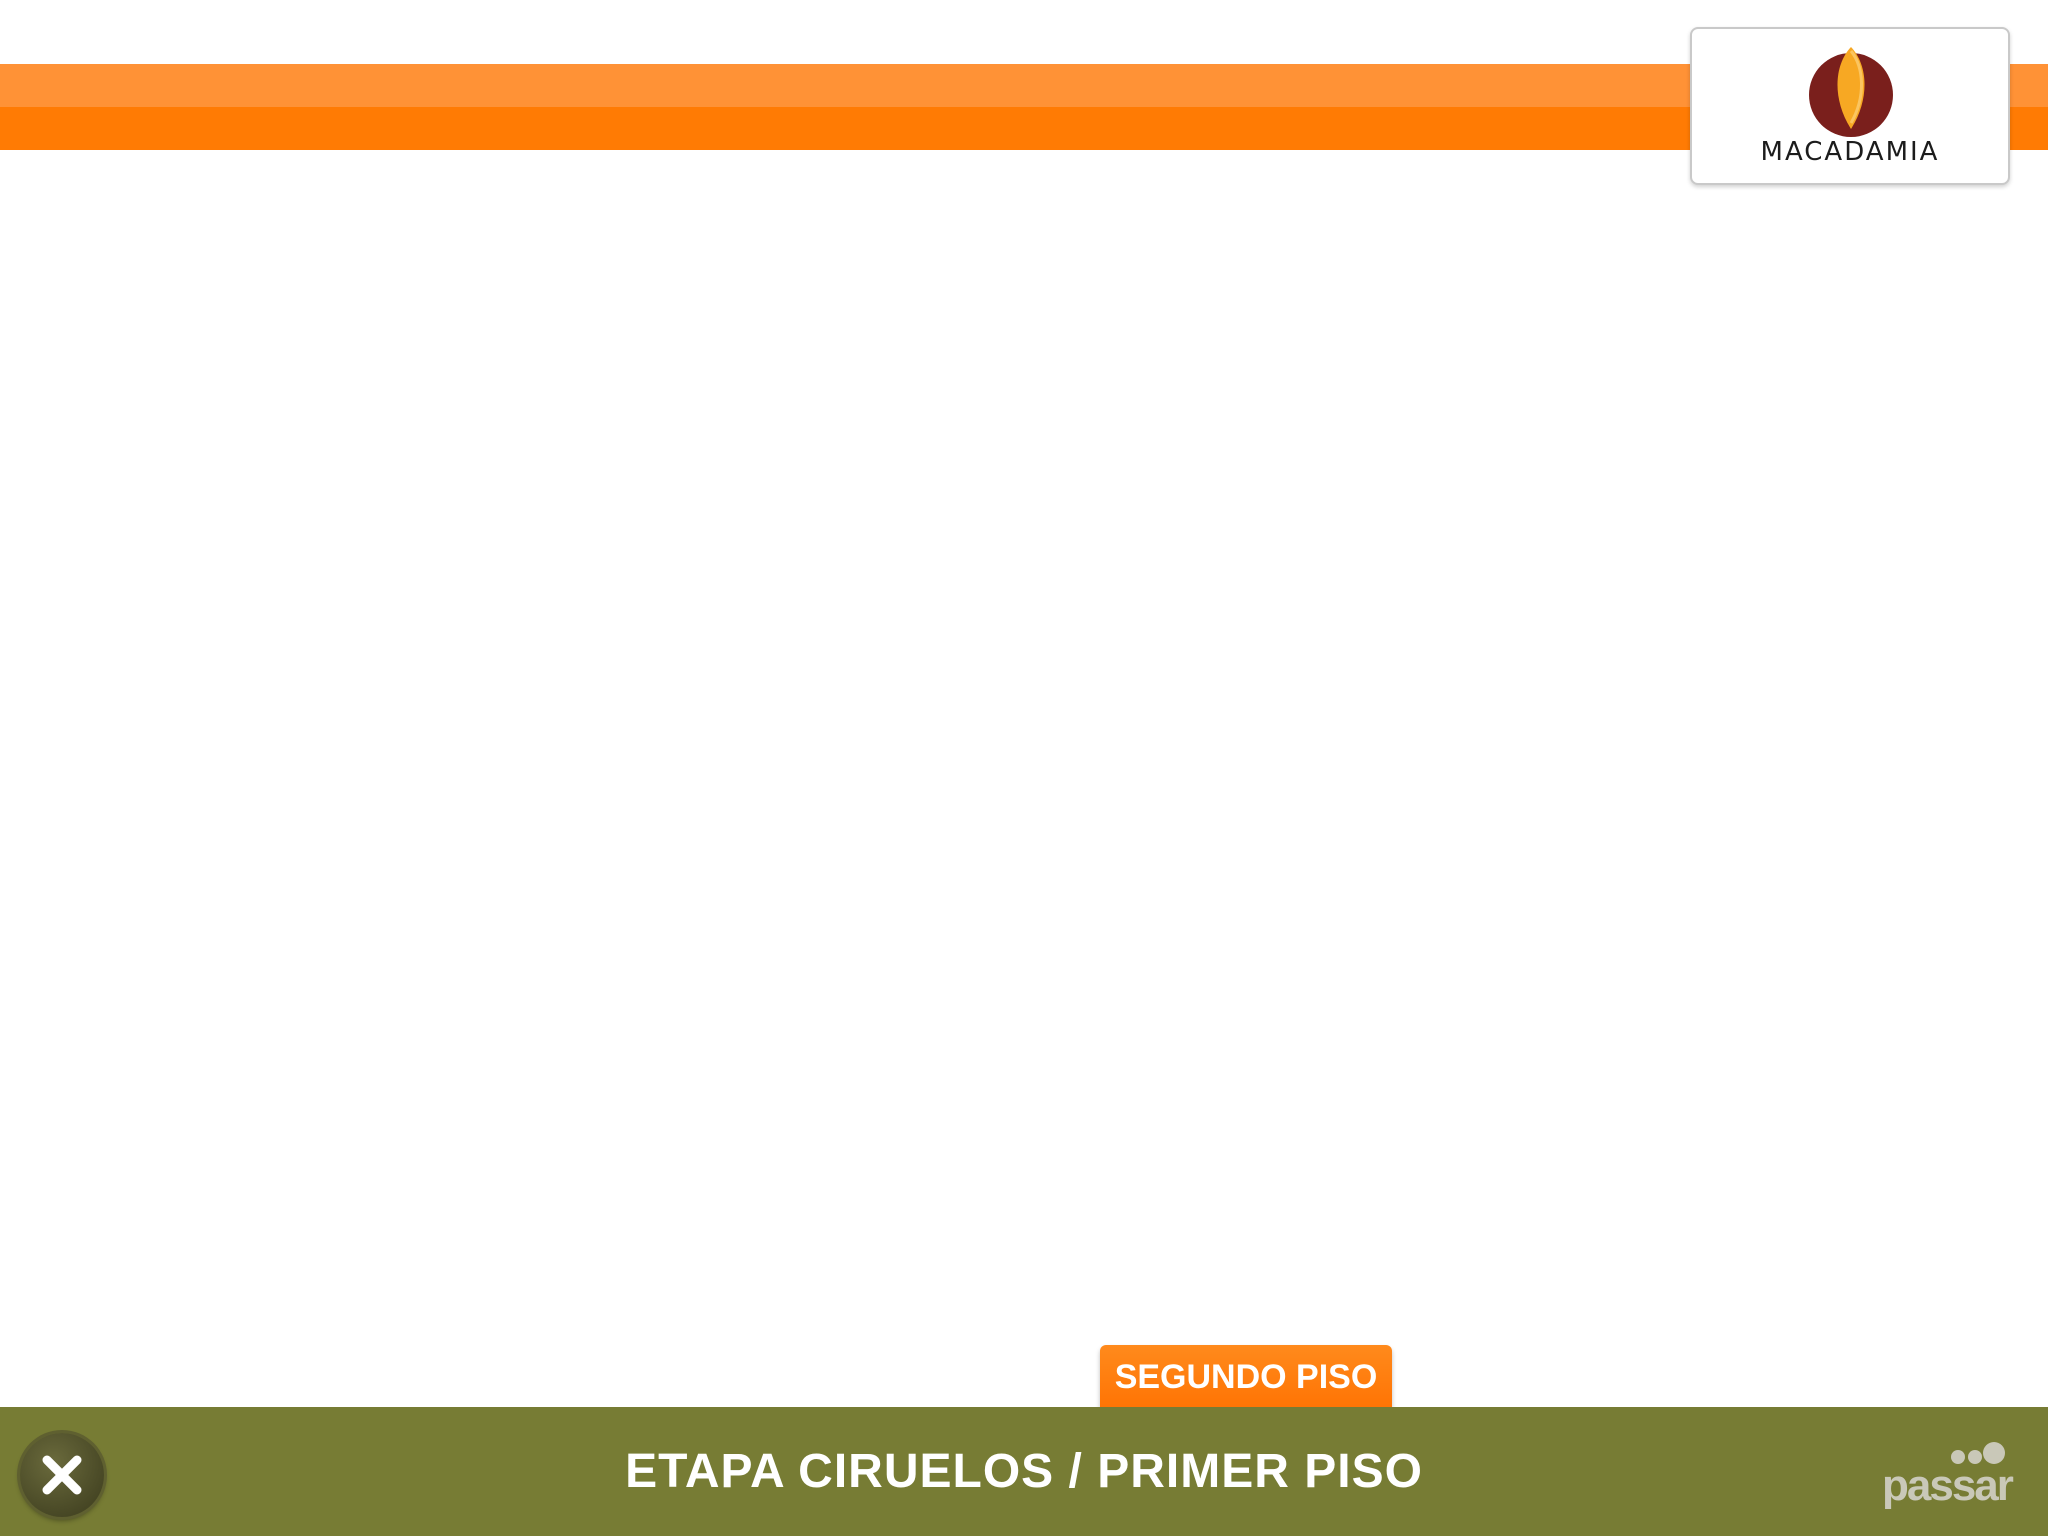  I want to click on close-icon, so click(62, 1475).